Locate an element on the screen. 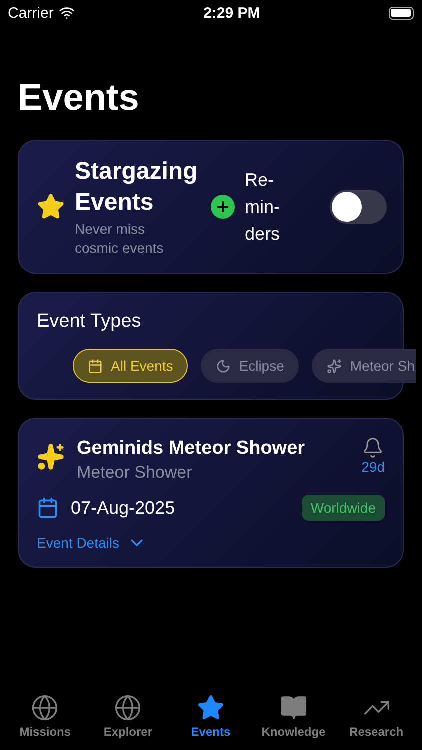 The image size is (422, 750). carrier-label: Carrier is located at coordinates (31, 13).